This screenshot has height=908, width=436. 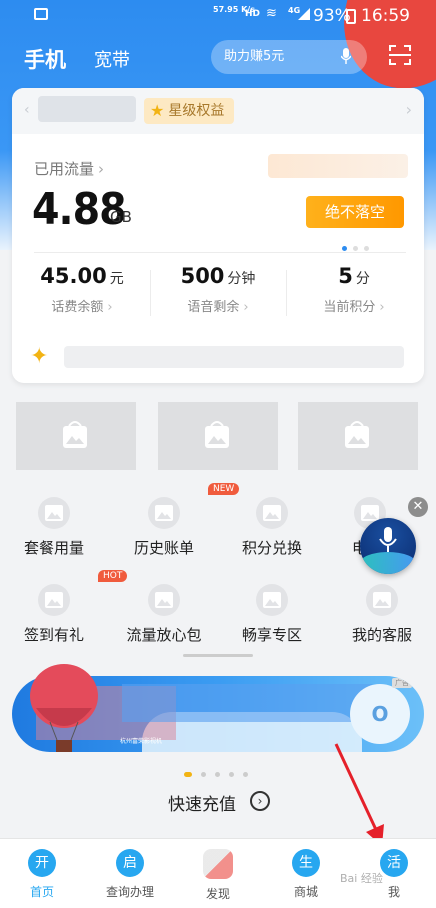 I want to click on hd-indicator: HD, so click(x=253, y=14).